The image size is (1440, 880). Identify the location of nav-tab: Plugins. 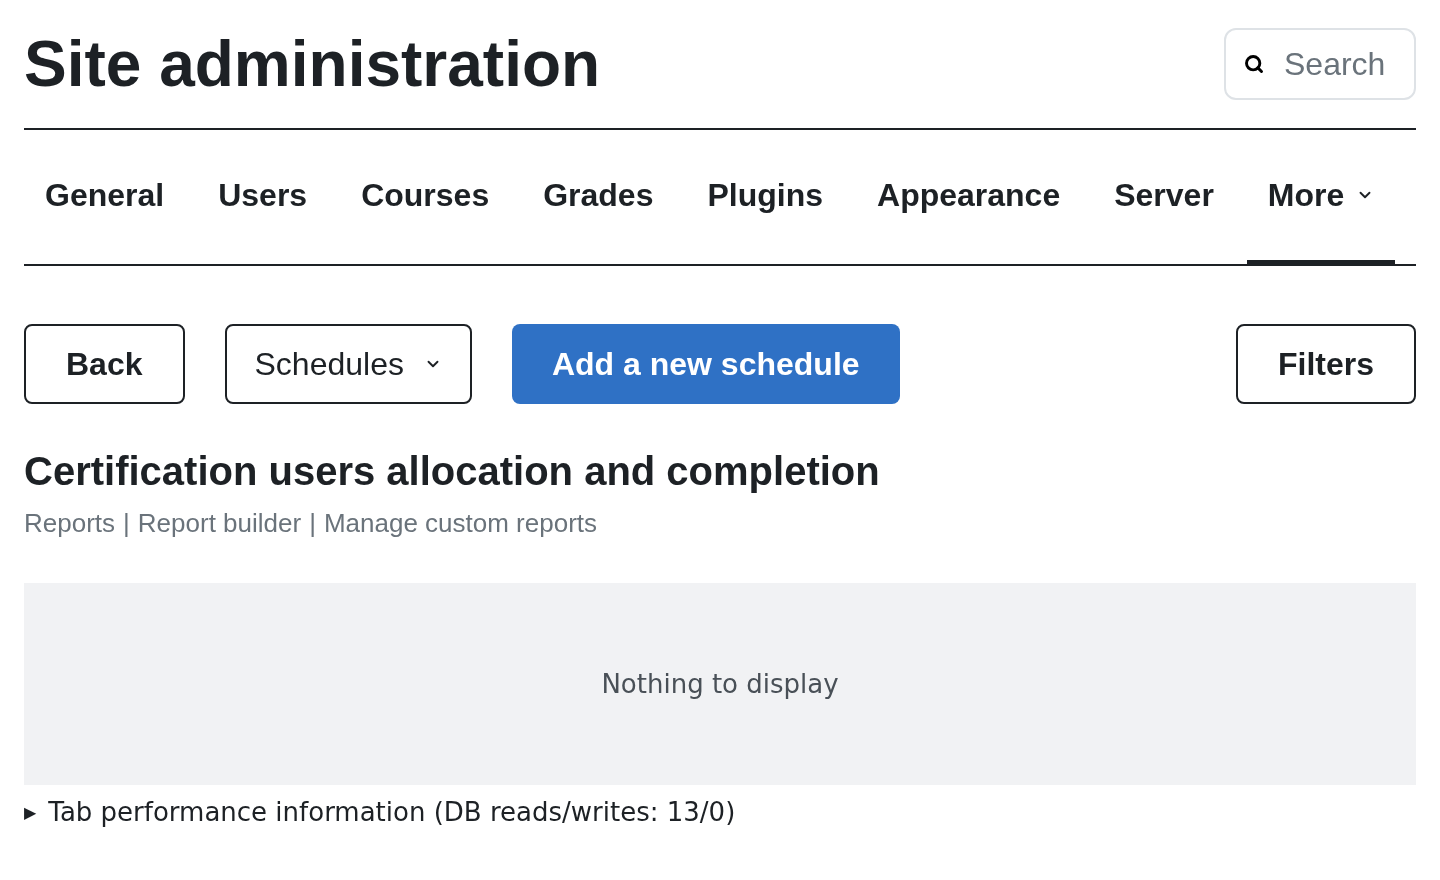
(765, 198).